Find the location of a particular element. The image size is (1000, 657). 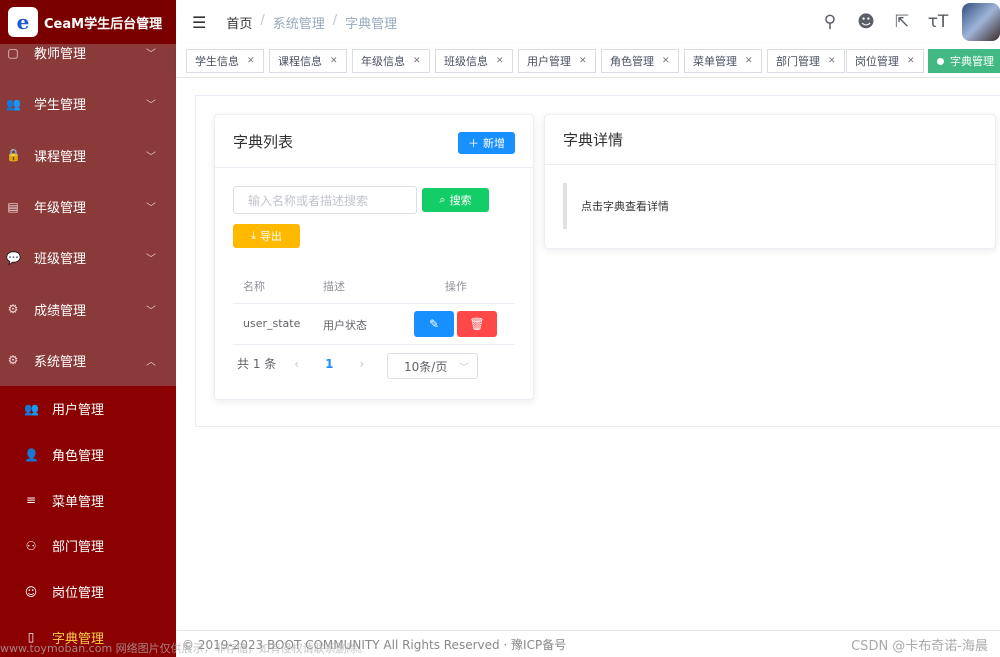

sidebar-subitem-user: 👥 用户管理 is located at coordinates (88, 409).